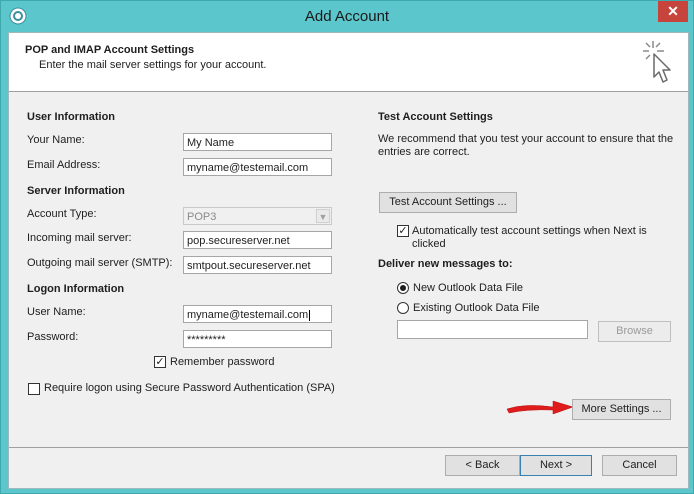  What do you see at coordinates (56, 312) in the screenshot?
I see `user-name-label: User Name:` at bounding box center [56, 312].